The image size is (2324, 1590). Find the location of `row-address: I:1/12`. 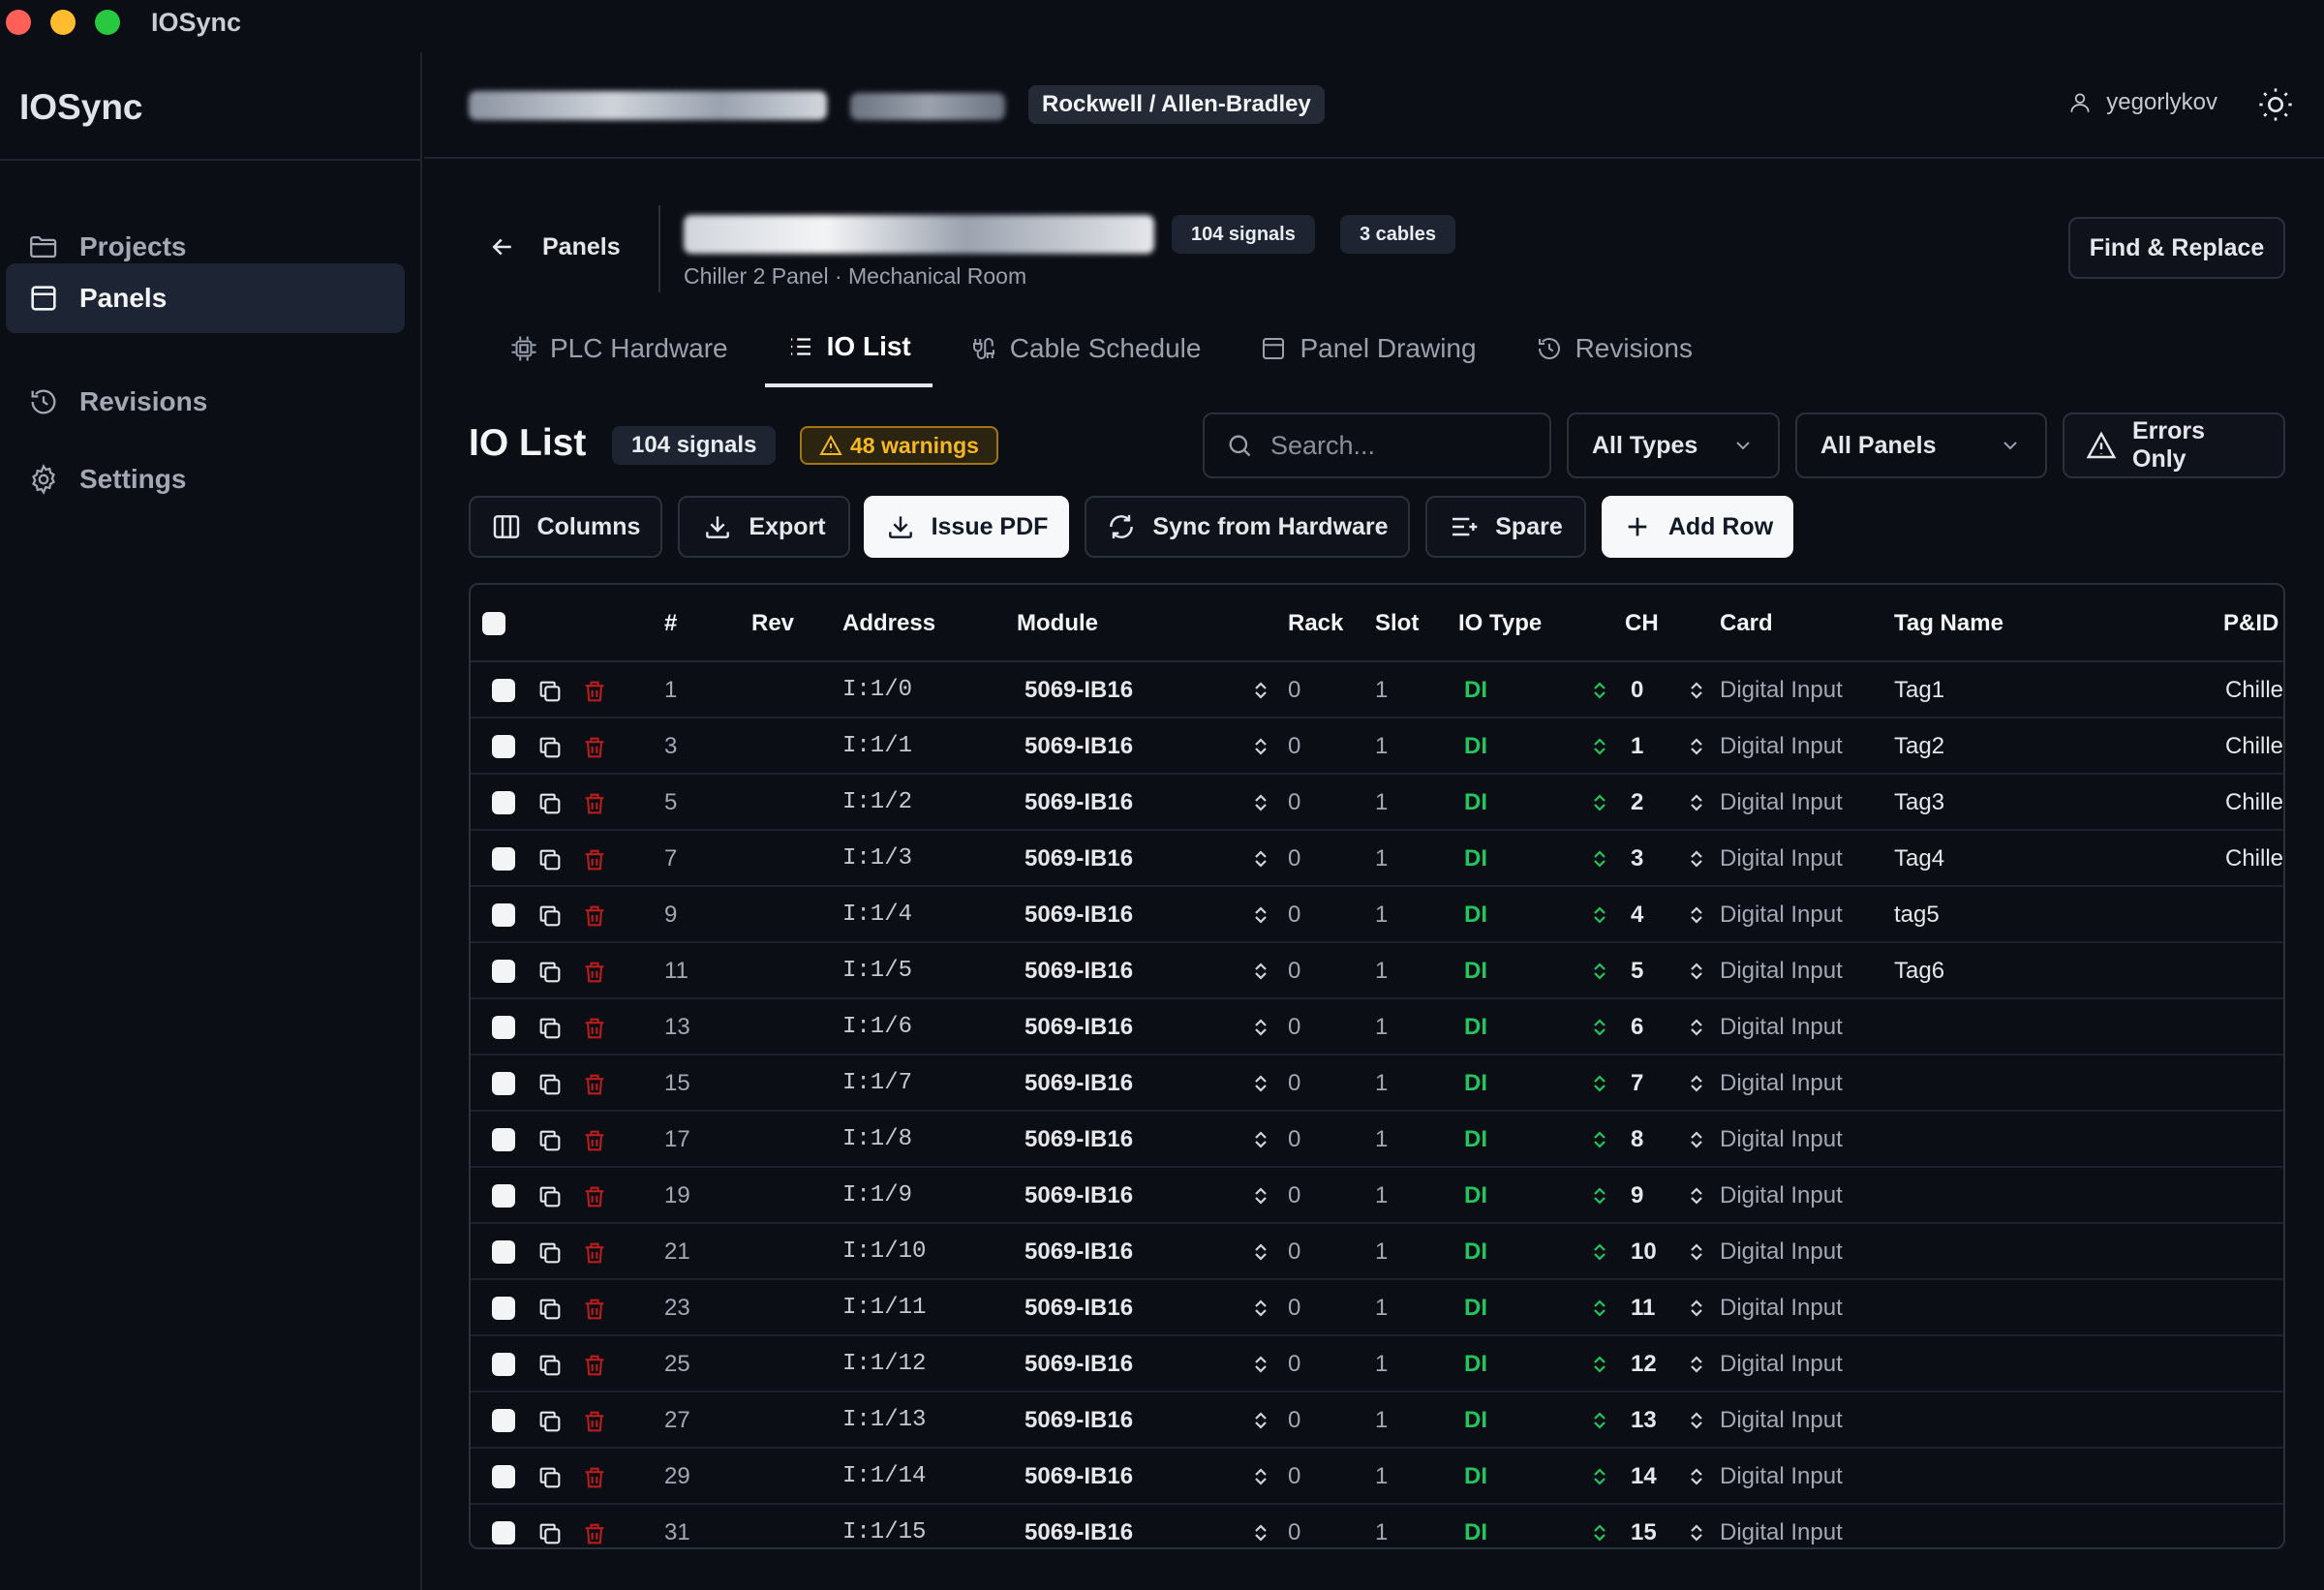

row-address: I:1/12 is located at coordinates (884, 1364).